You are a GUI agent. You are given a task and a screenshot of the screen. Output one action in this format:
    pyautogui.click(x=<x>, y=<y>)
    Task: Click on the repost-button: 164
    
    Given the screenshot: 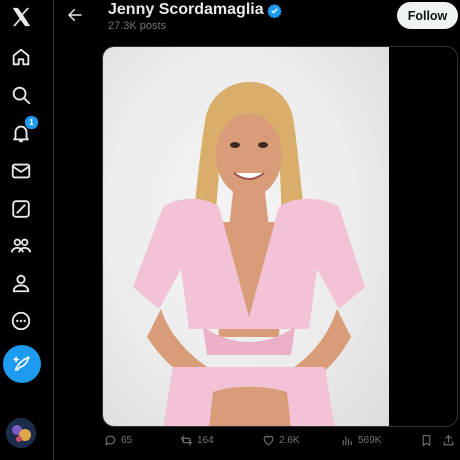 What is the action you would take?
    pyautogui.click(x=197, y=440)
    